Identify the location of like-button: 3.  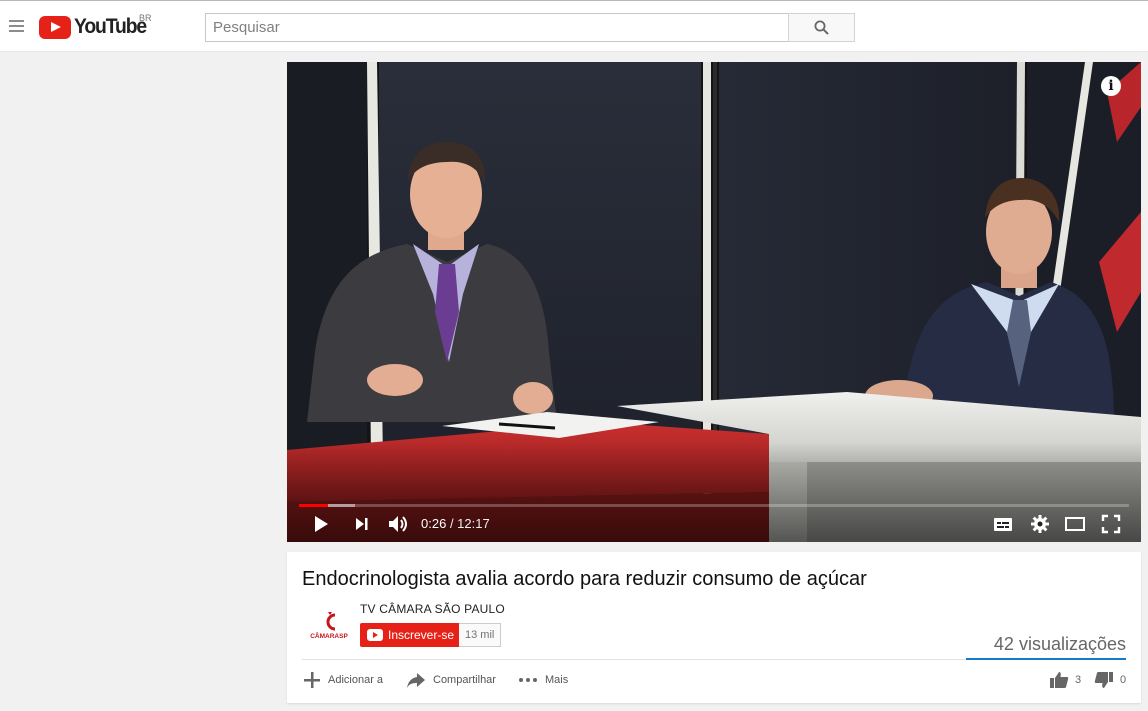
(1065, 680).